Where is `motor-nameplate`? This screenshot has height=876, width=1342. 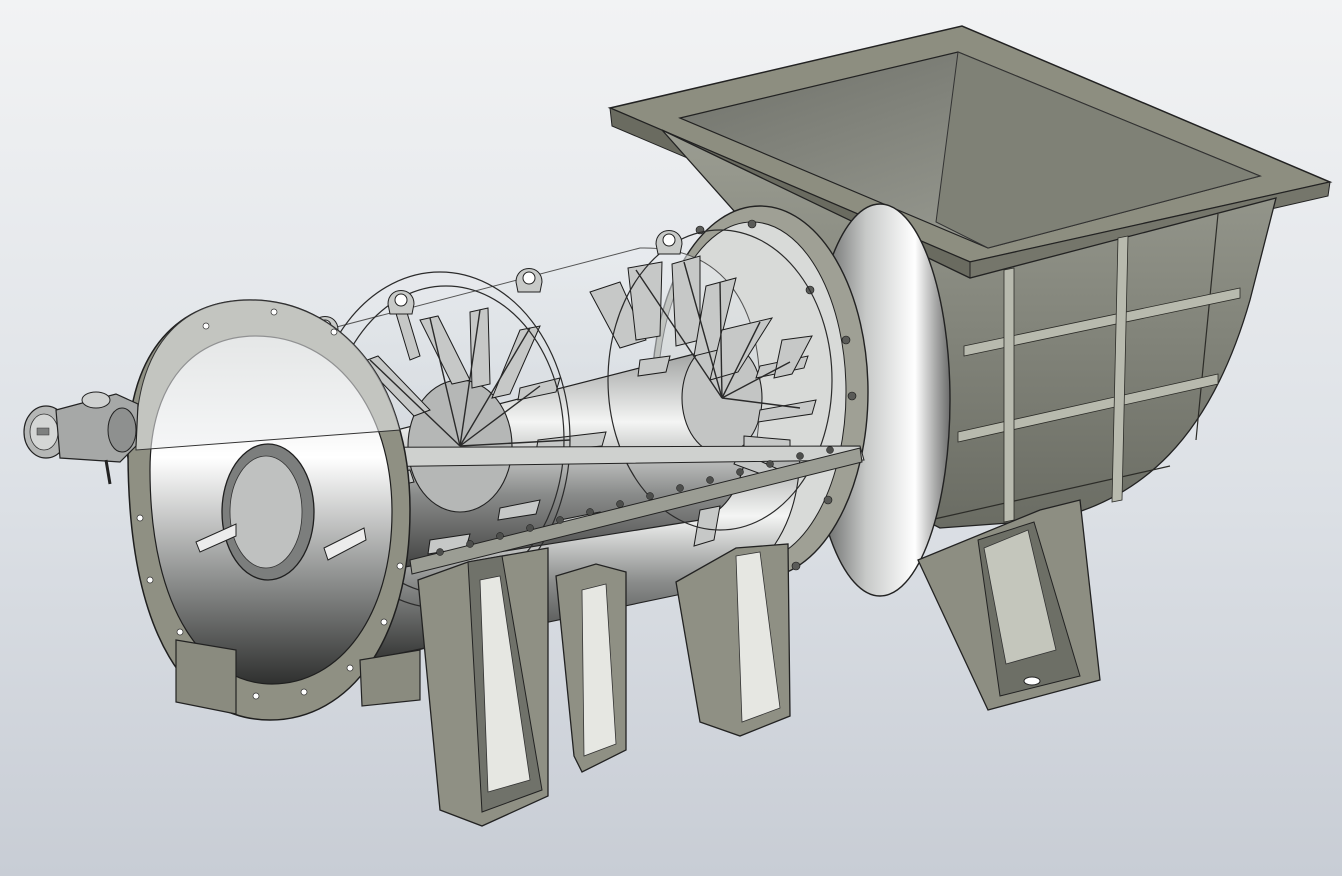
motor-nameplate is located at coordinates (43, 431).